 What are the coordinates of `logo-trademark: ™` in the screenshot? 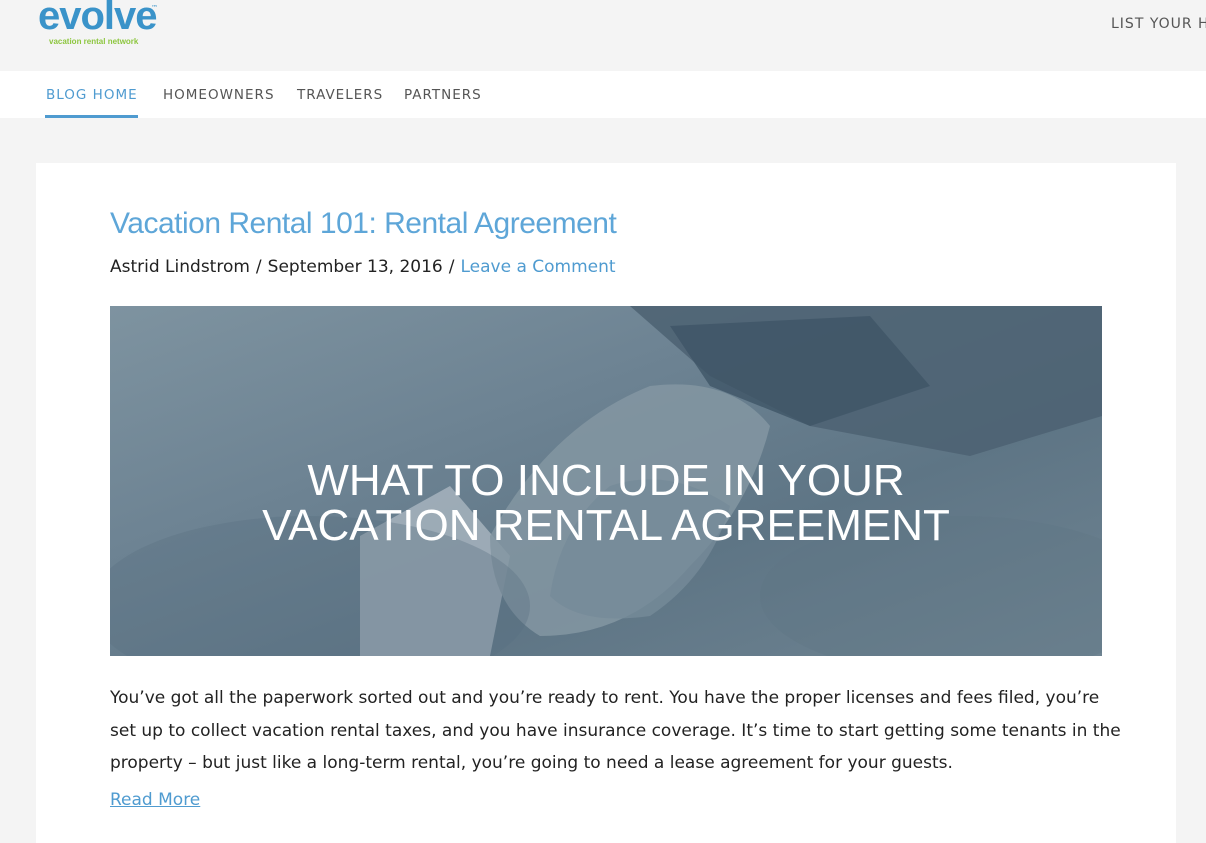 It's located at (154, 8).